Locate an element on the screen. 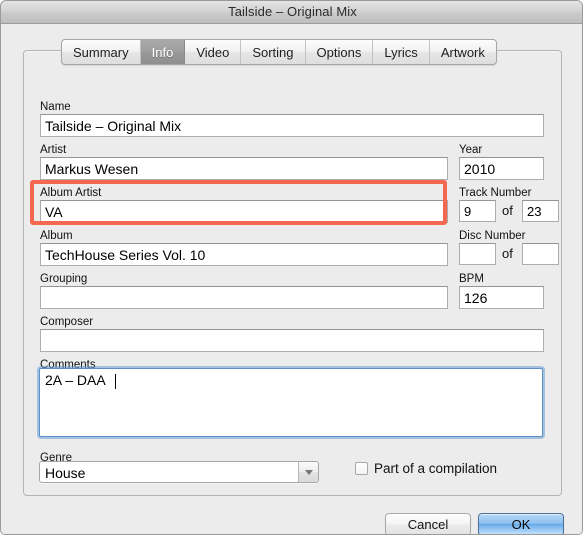 Image resolution: width=583 pixels, height=535 pixels. album-artist-label: Album Artist is located at coordinates (71, 193).